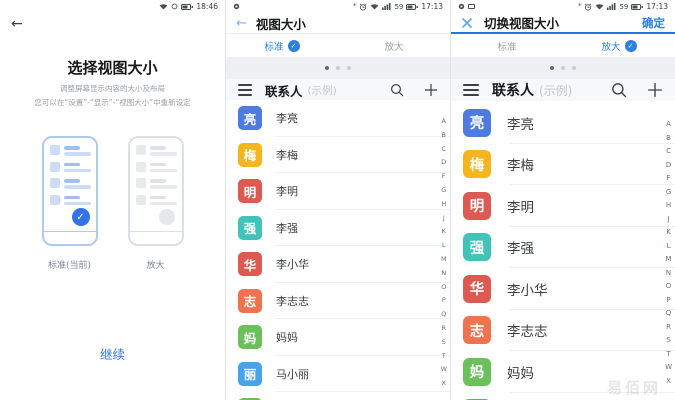  I want to click on status-bar: * 59 17:13, so click(563, 6).